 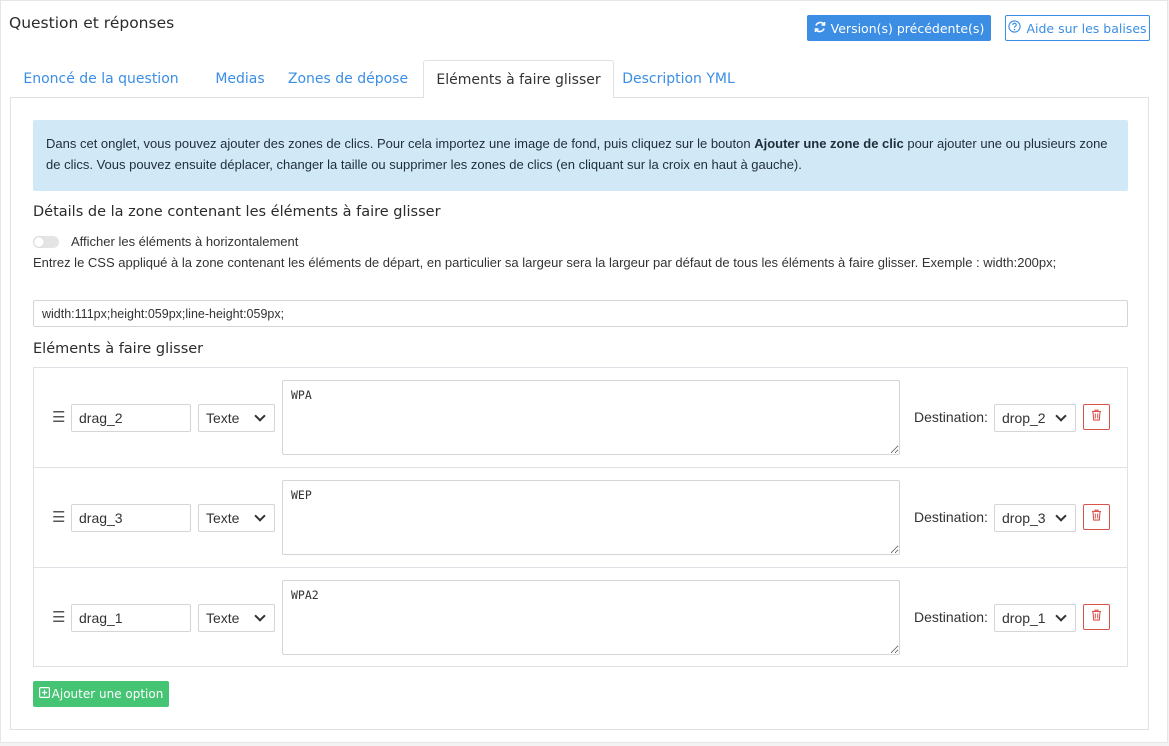 I want to click on horizontal-toggle-row: Afficher les éléments à horizontalement, so click(x=165, y=241).